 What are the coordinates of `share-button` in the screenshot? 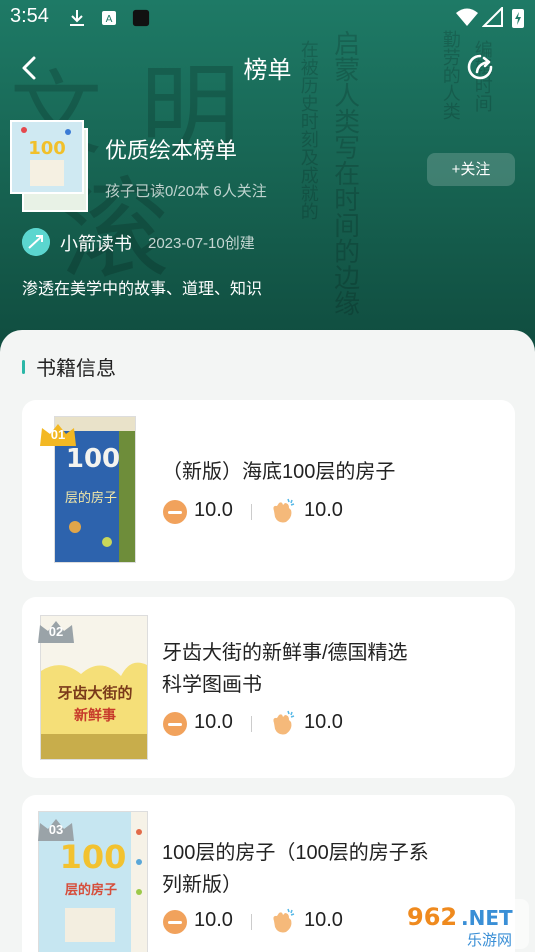 It's located at (480, 67).